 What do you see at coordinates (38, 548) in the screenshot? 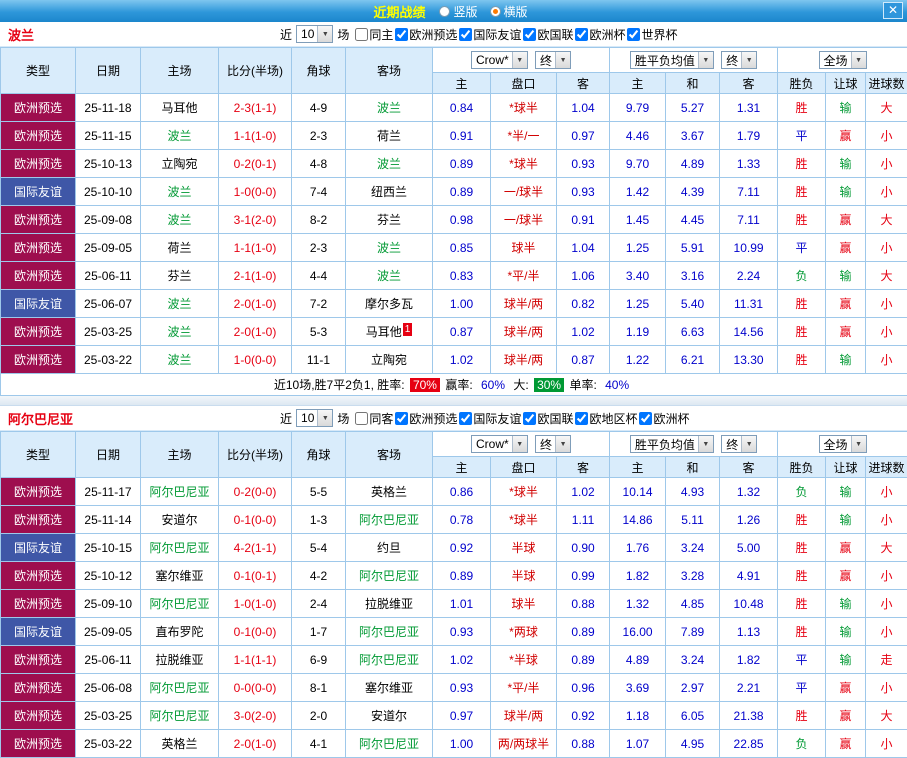
I see `match-type: 国际友谊` at bounding box center [38, 548].